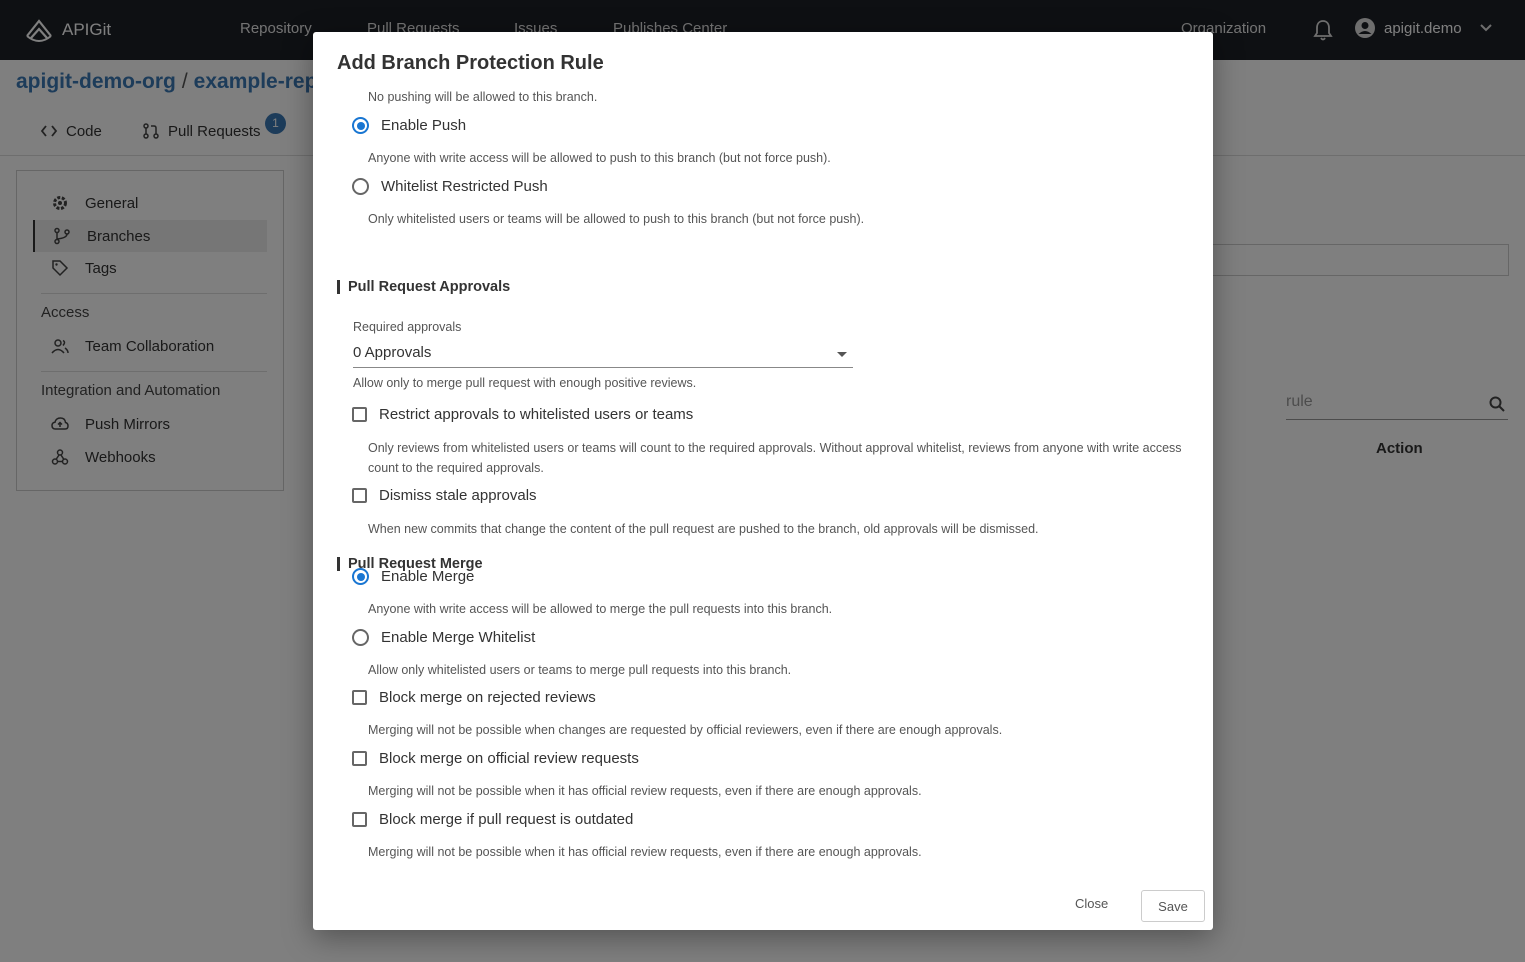 The width and height of the screenshot is (1525, 962). What do you see at coordinates (603, 353) in the screenshot?
I see `required-approvals-select: 0 Approvals` at bounding box center [603, 353].